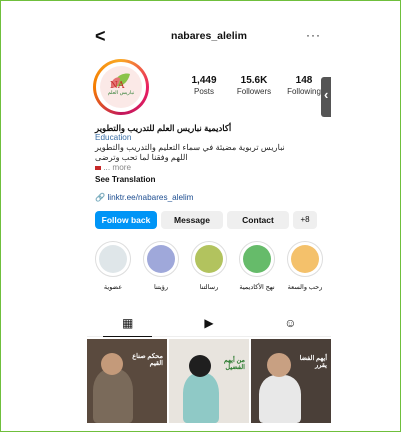 This screenshot has width=401, height=432. What do you see at coordinates (257, 287) in the screenshot?
I see `highlight-label: نهج الأكاديمية` at bounding box center [257, 287].